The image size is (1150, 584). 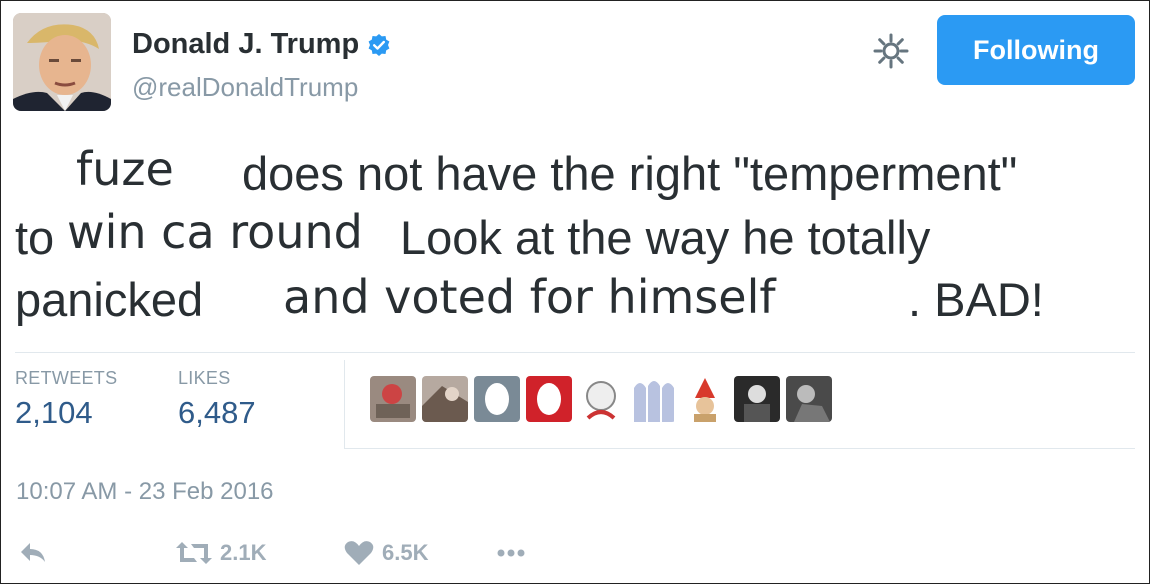 I want to click on retweet-icon, so click(x=194, y=553).